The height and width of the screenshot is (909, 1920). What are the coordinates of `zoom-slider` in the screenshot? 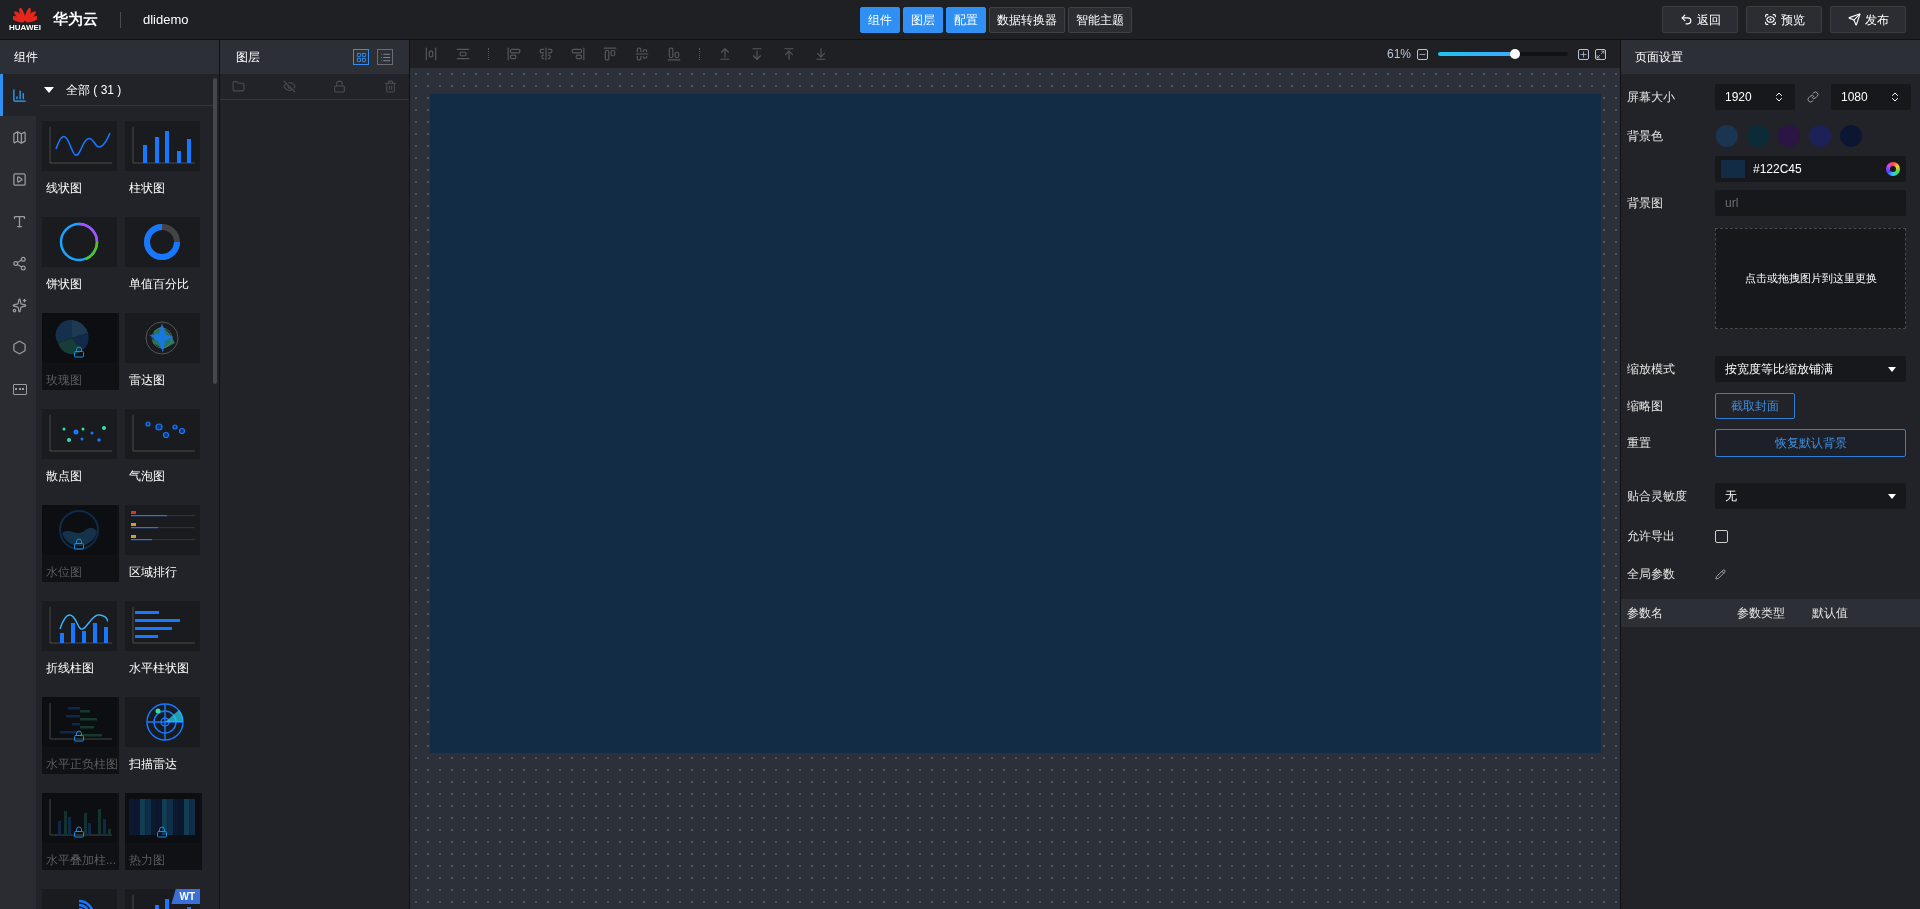 It's located at (1503, 54).